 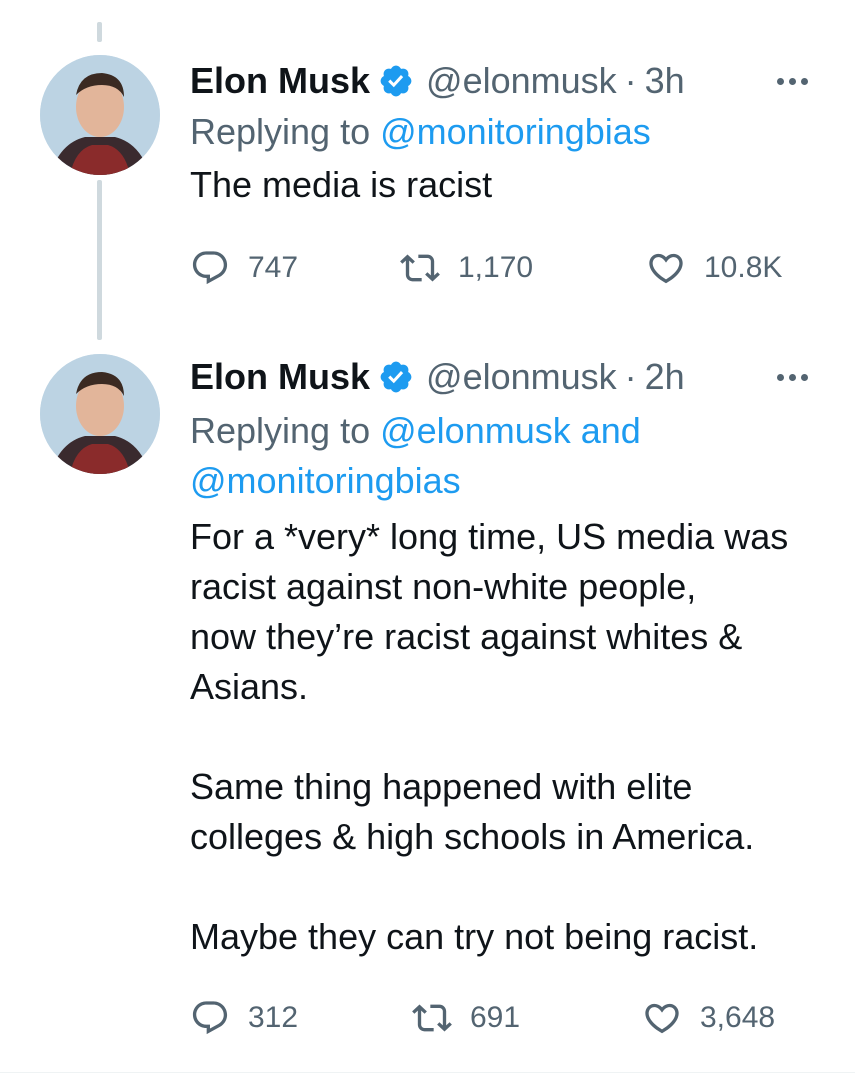 I want to click on tweet-header: Elon Musk @elonmusk · 3h, so click(x=437, y=81).